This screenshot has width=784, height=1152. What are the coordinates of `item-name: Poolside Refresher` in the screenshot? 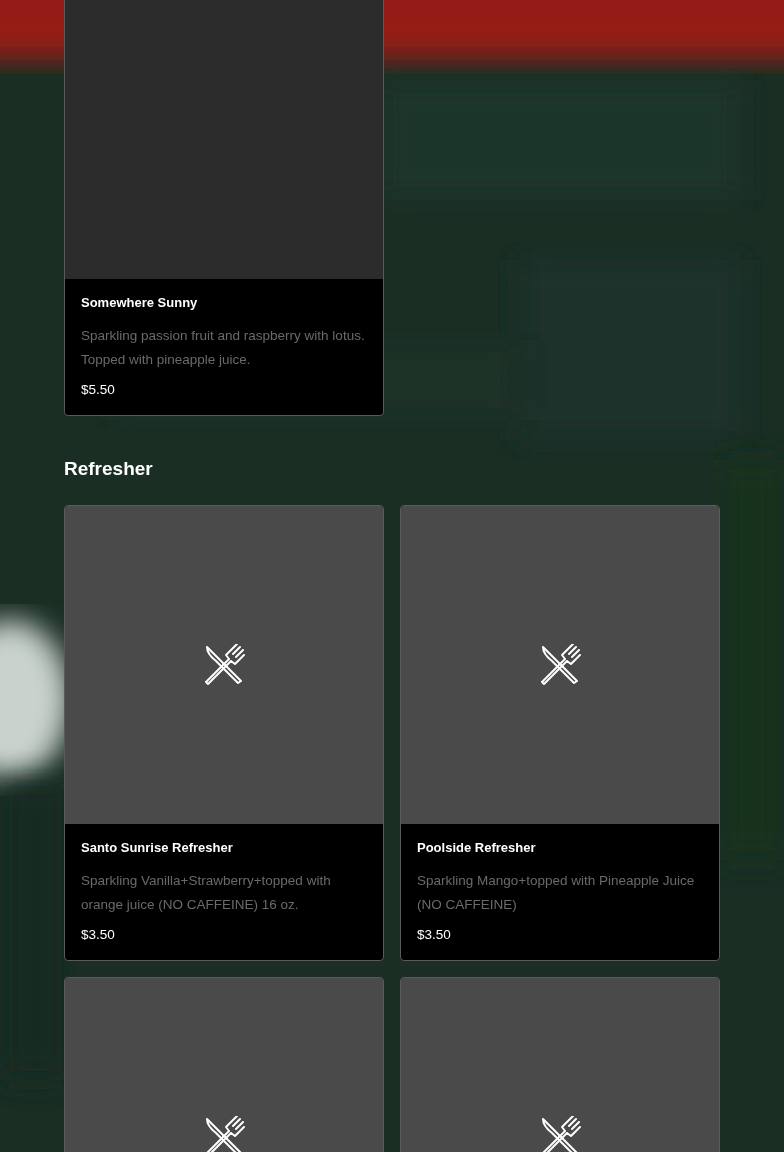 It's located at (477, 848).